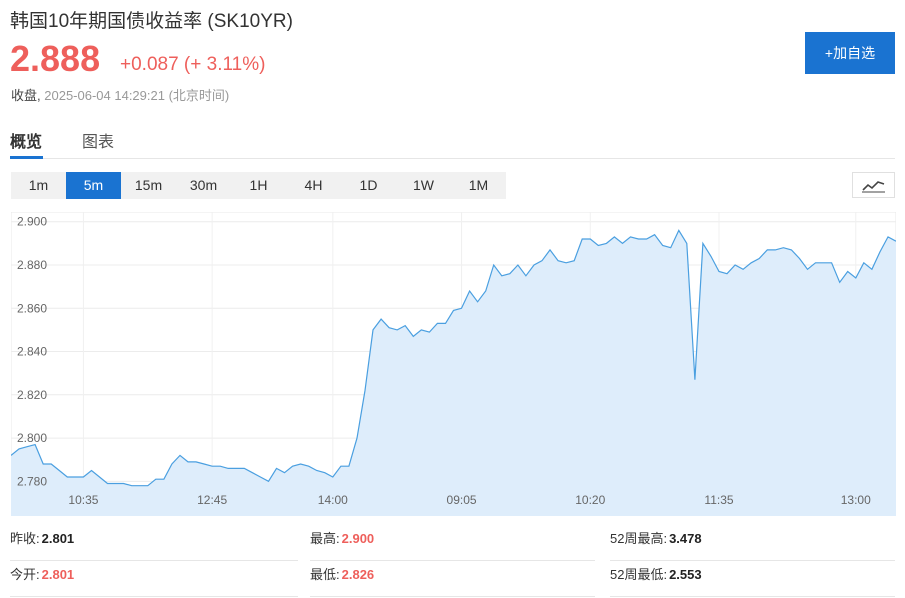 This screenshot has width=905, height=598. I want to click on add-watchlist-button: +加自选, so click(850, 53).